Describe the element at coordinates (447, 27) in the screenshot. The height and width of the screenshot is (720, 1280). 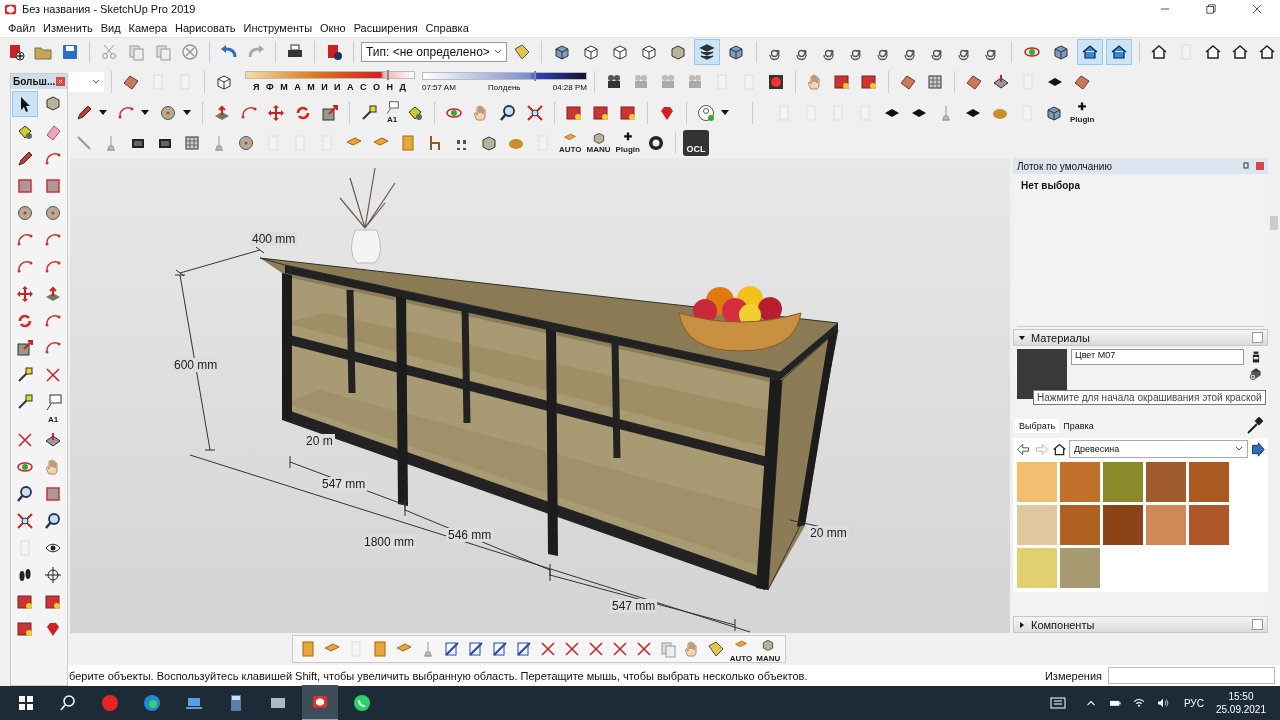
I see `menu-item: Справка` at that location.